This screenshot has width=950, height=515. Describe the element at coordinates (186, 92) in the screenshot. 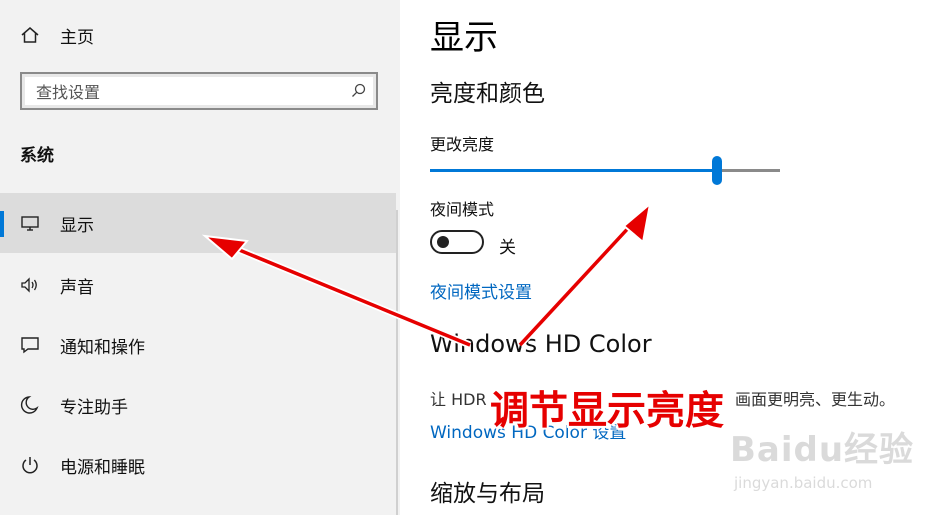

I see `search-input` at that location.